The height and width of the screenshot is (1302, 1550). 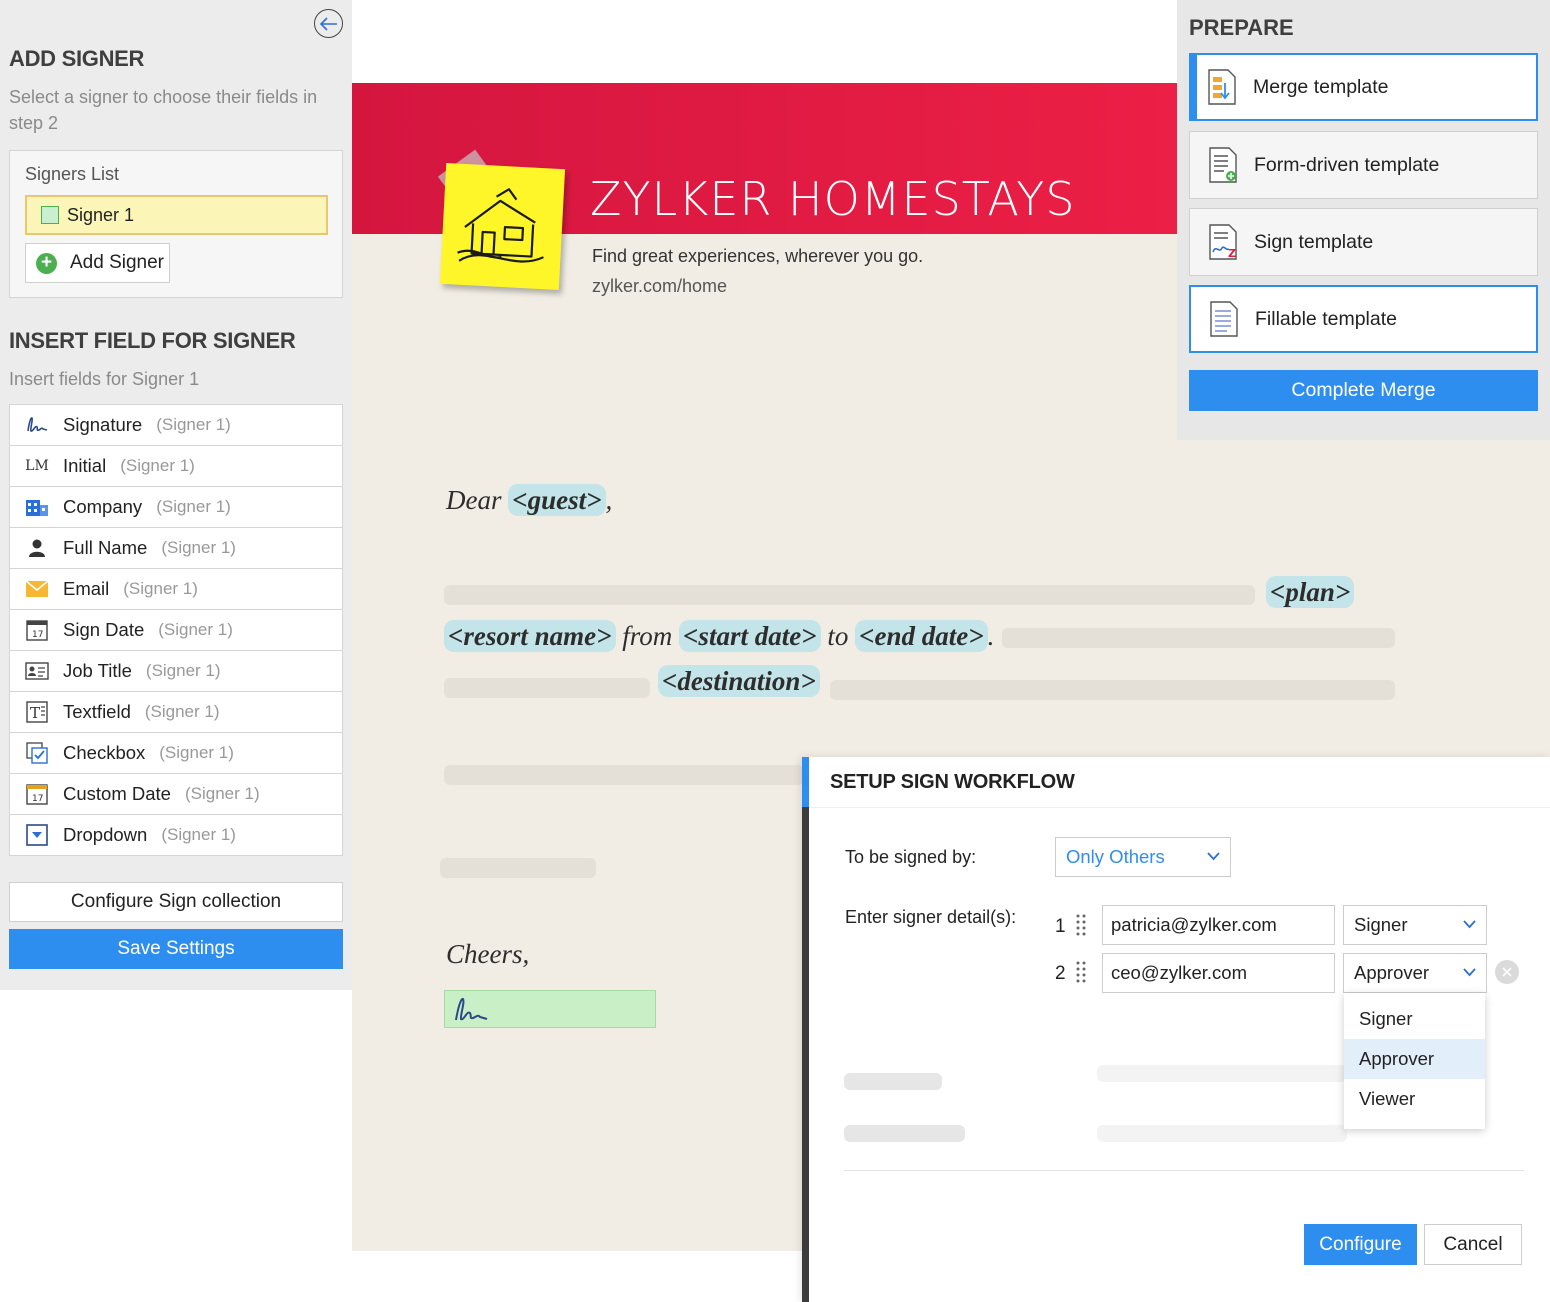 What do you see at coordinates (1507, 972) in the screenshot?
I see `remove-signer-button` at bounding box center [1507, 972].